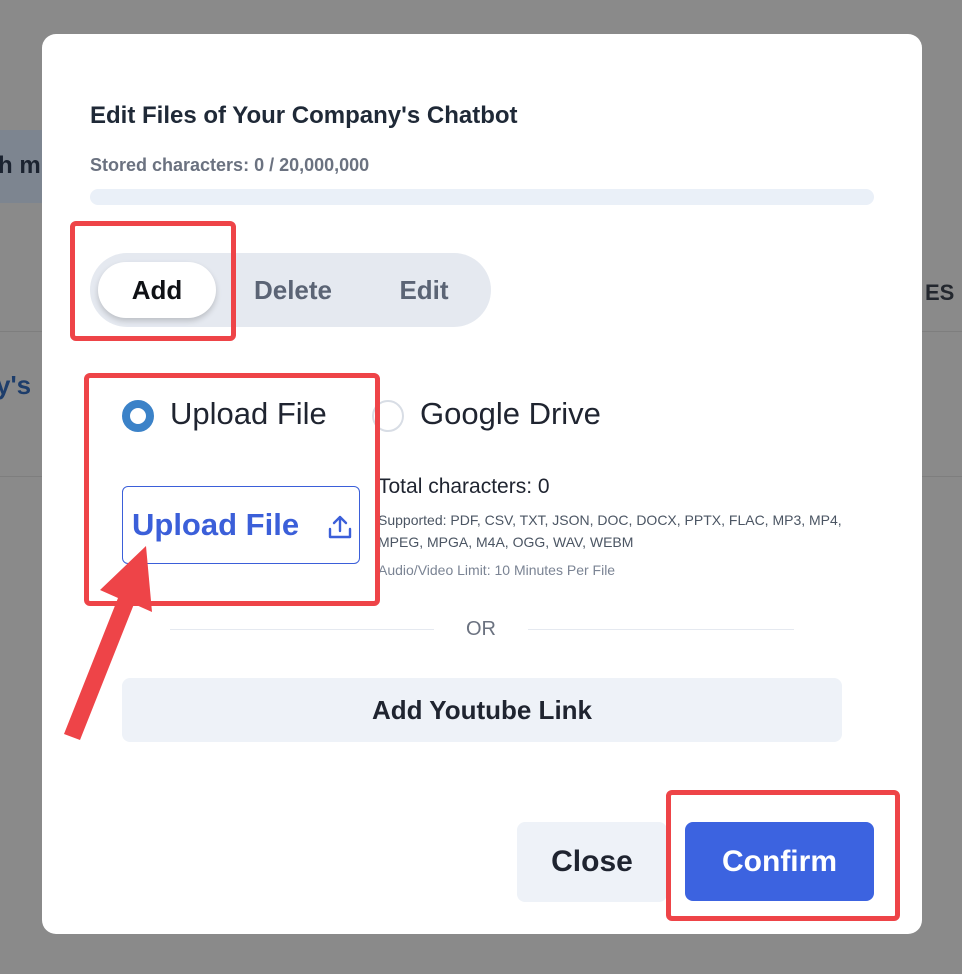  What do you see at coordinates (216, 524) in the screenshot?
I see `upload-file-button-label: Upload File` at bounding box center [216, 524].